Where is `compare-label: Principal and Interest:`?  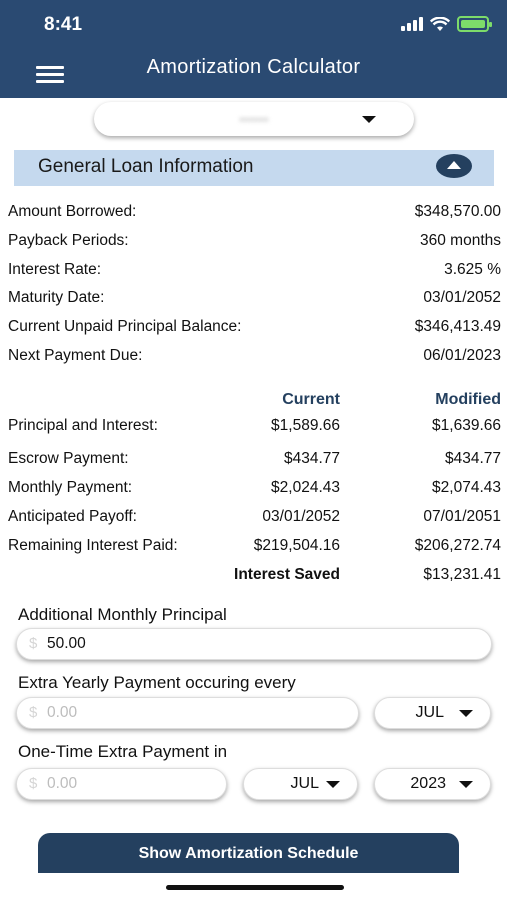 compare-label: Principal and Interest: is located at coordinates (83, 425).